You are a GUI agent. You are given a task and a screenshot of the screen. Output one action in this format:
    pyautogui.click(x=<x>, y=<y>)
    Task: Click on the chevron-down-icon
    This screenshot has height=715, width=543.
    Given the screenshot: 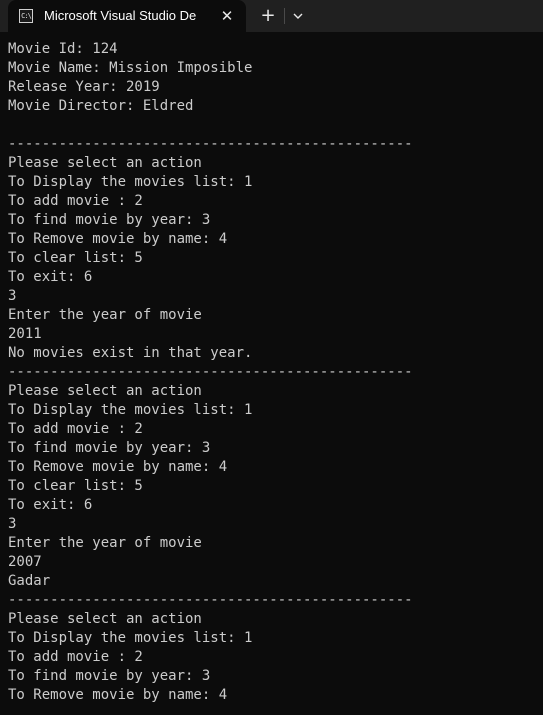 What is the action you would take?
    pyautogui.click(x=298, y=16)
    